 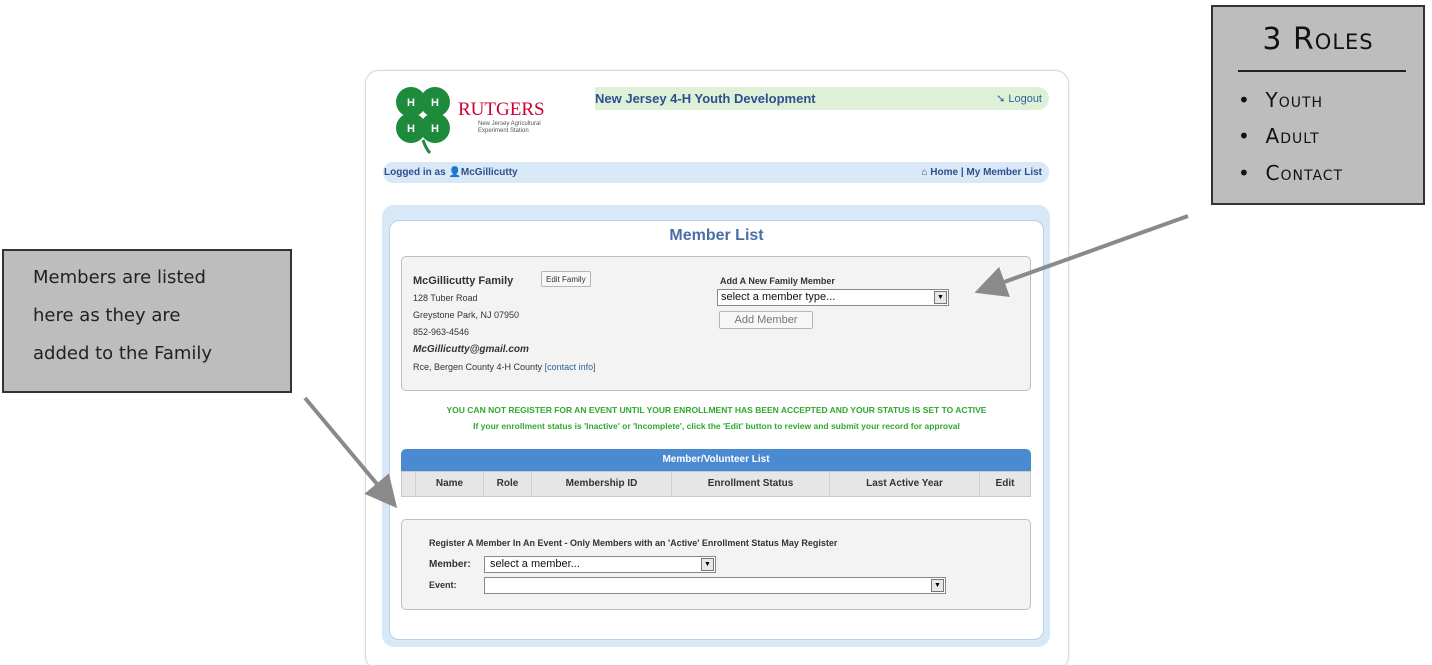 I want to click on role-label: Contact, so click(x=1304, y=173).